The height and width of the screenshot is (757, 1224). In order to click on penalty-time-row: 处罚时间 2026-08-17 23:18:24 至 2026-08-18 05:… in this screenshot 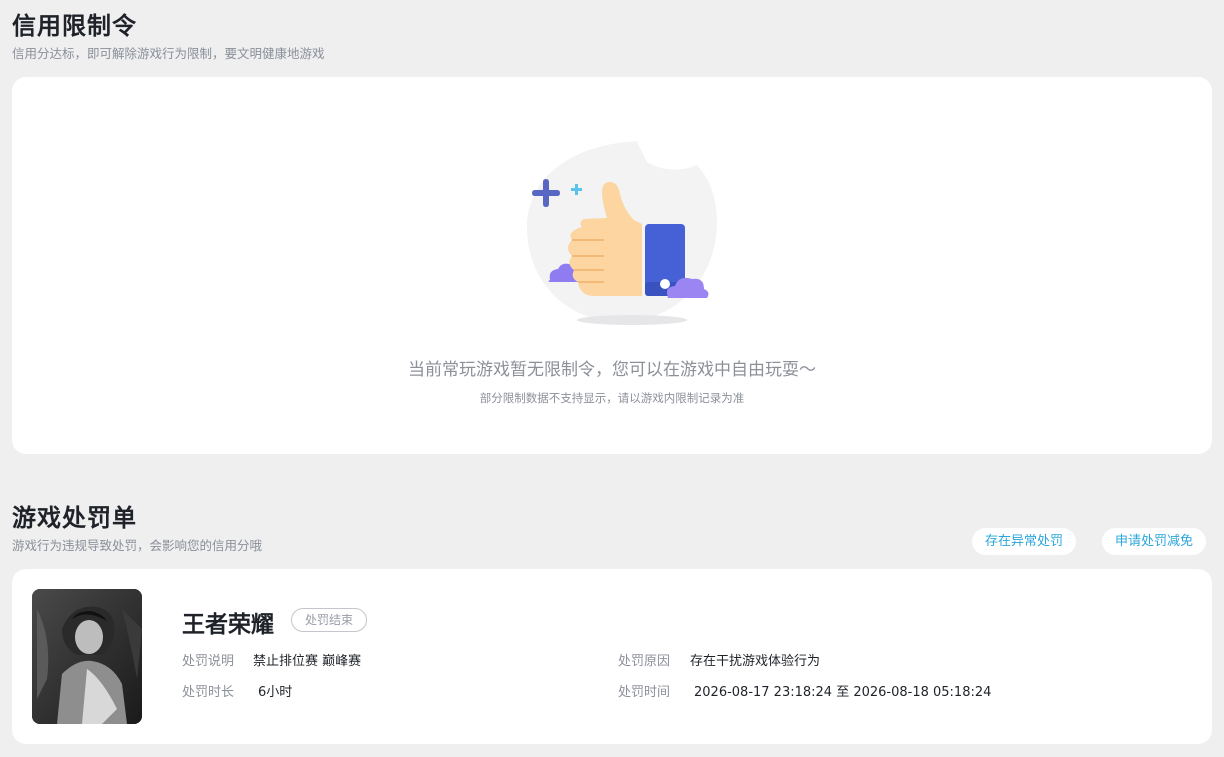, I will do `click(804, 690)`.